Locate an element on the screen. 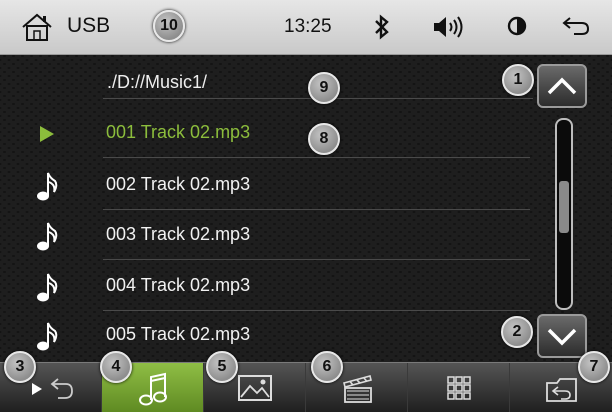 The width and height of the screenshot is (612, 412). play-return-icon is located at coordinates (52, 388).